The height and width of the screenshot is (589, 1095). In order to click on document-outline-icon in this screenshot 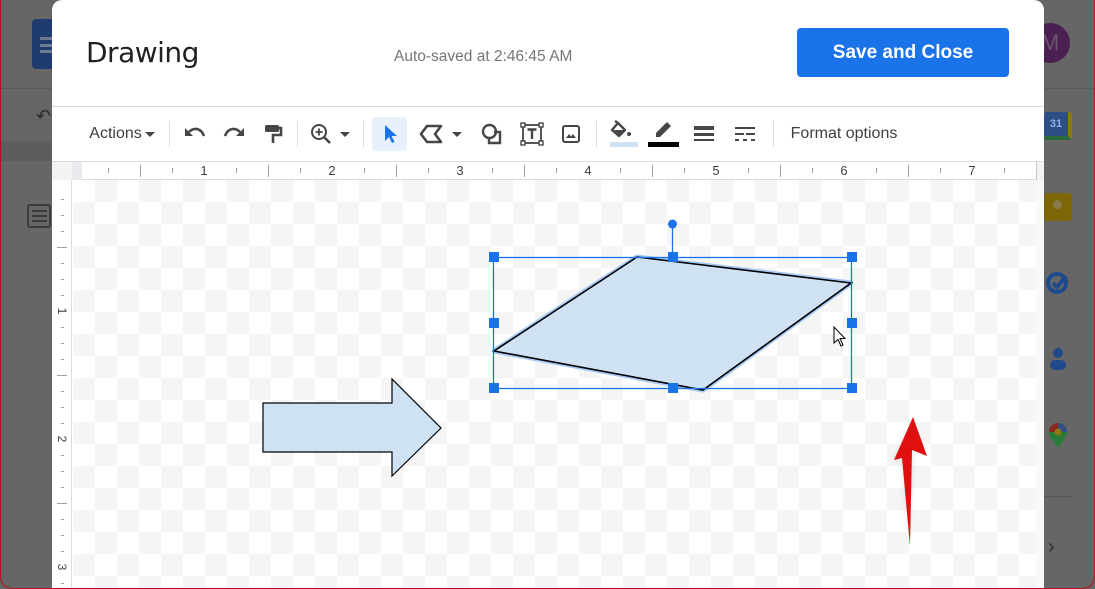, I will do `click(39, 216)`.